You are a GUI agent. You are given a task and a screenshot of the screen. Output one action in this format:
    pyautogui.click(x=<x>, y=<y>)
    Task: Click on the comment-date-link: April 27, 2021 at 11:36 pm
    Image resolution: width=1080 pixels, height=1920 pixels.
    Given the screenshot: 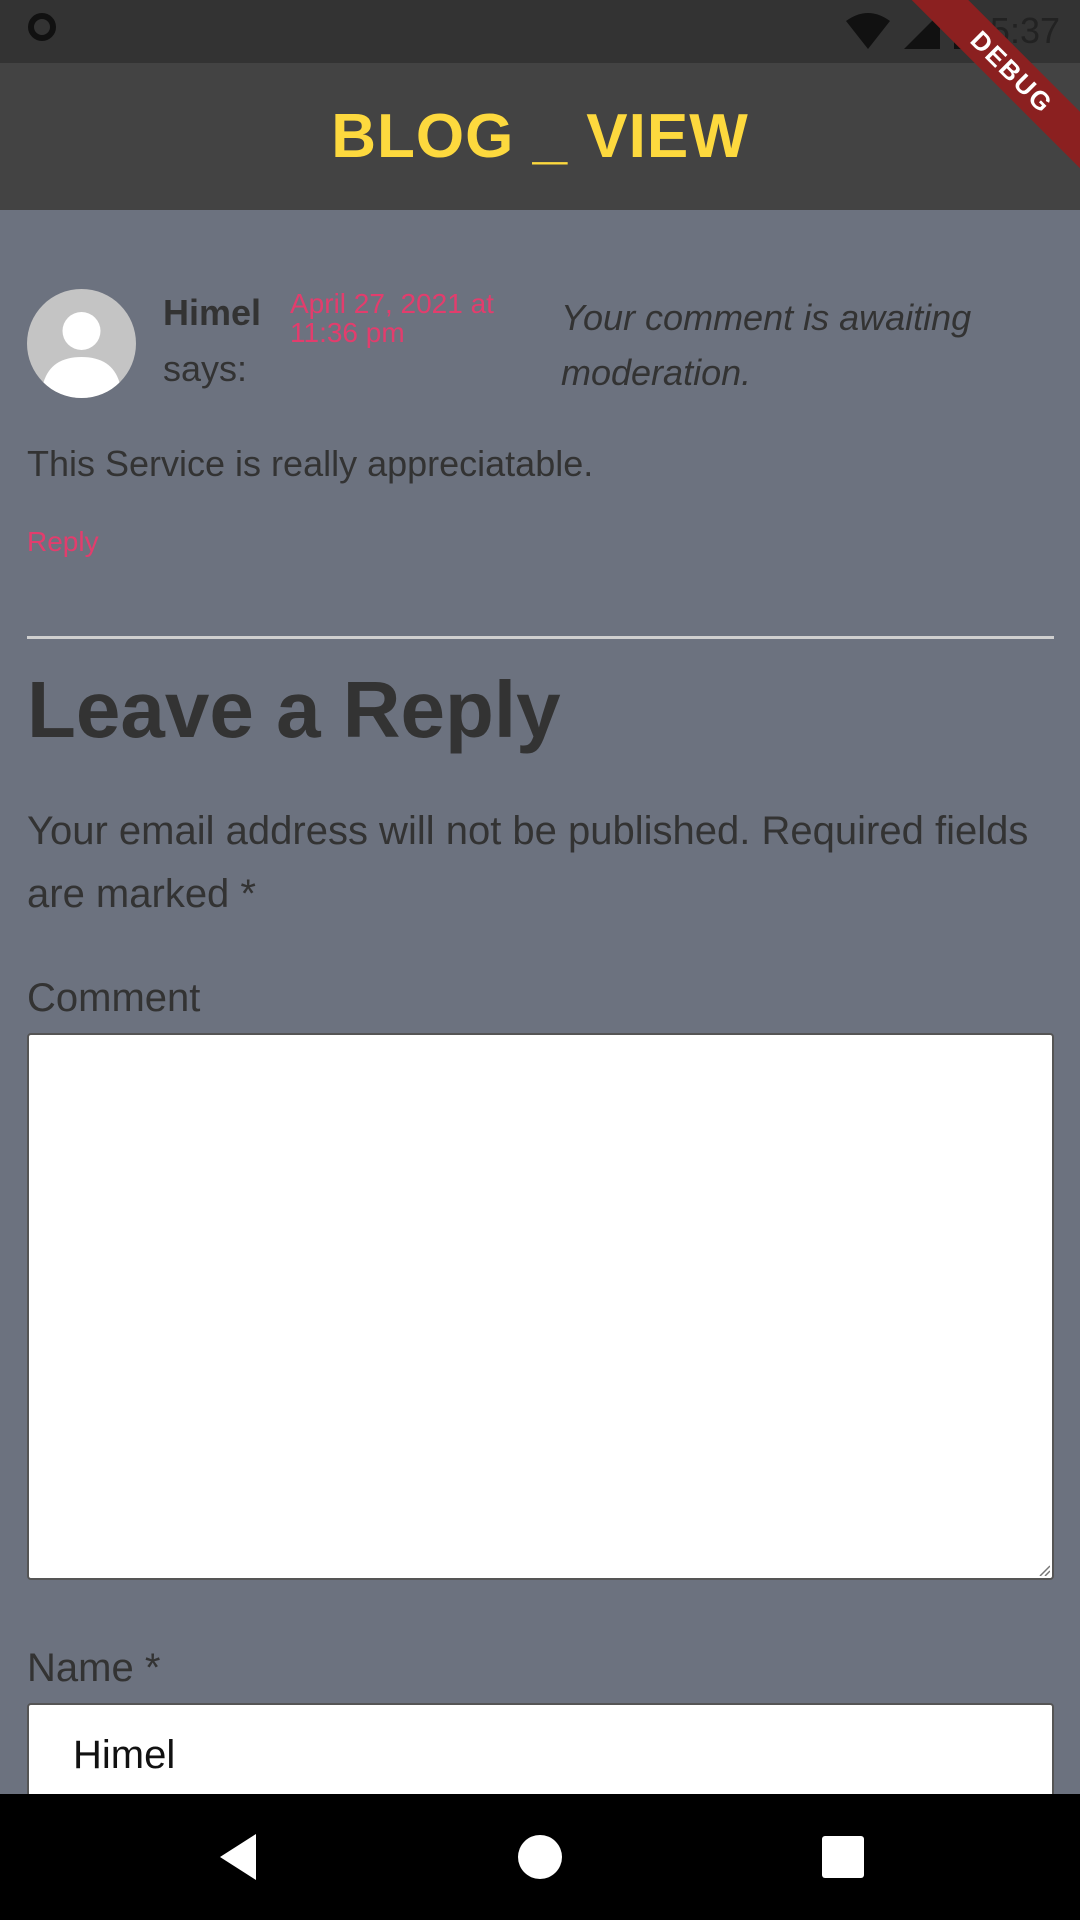 What is the action you would take?
    pyautogui.click(x=405, y=318)
    